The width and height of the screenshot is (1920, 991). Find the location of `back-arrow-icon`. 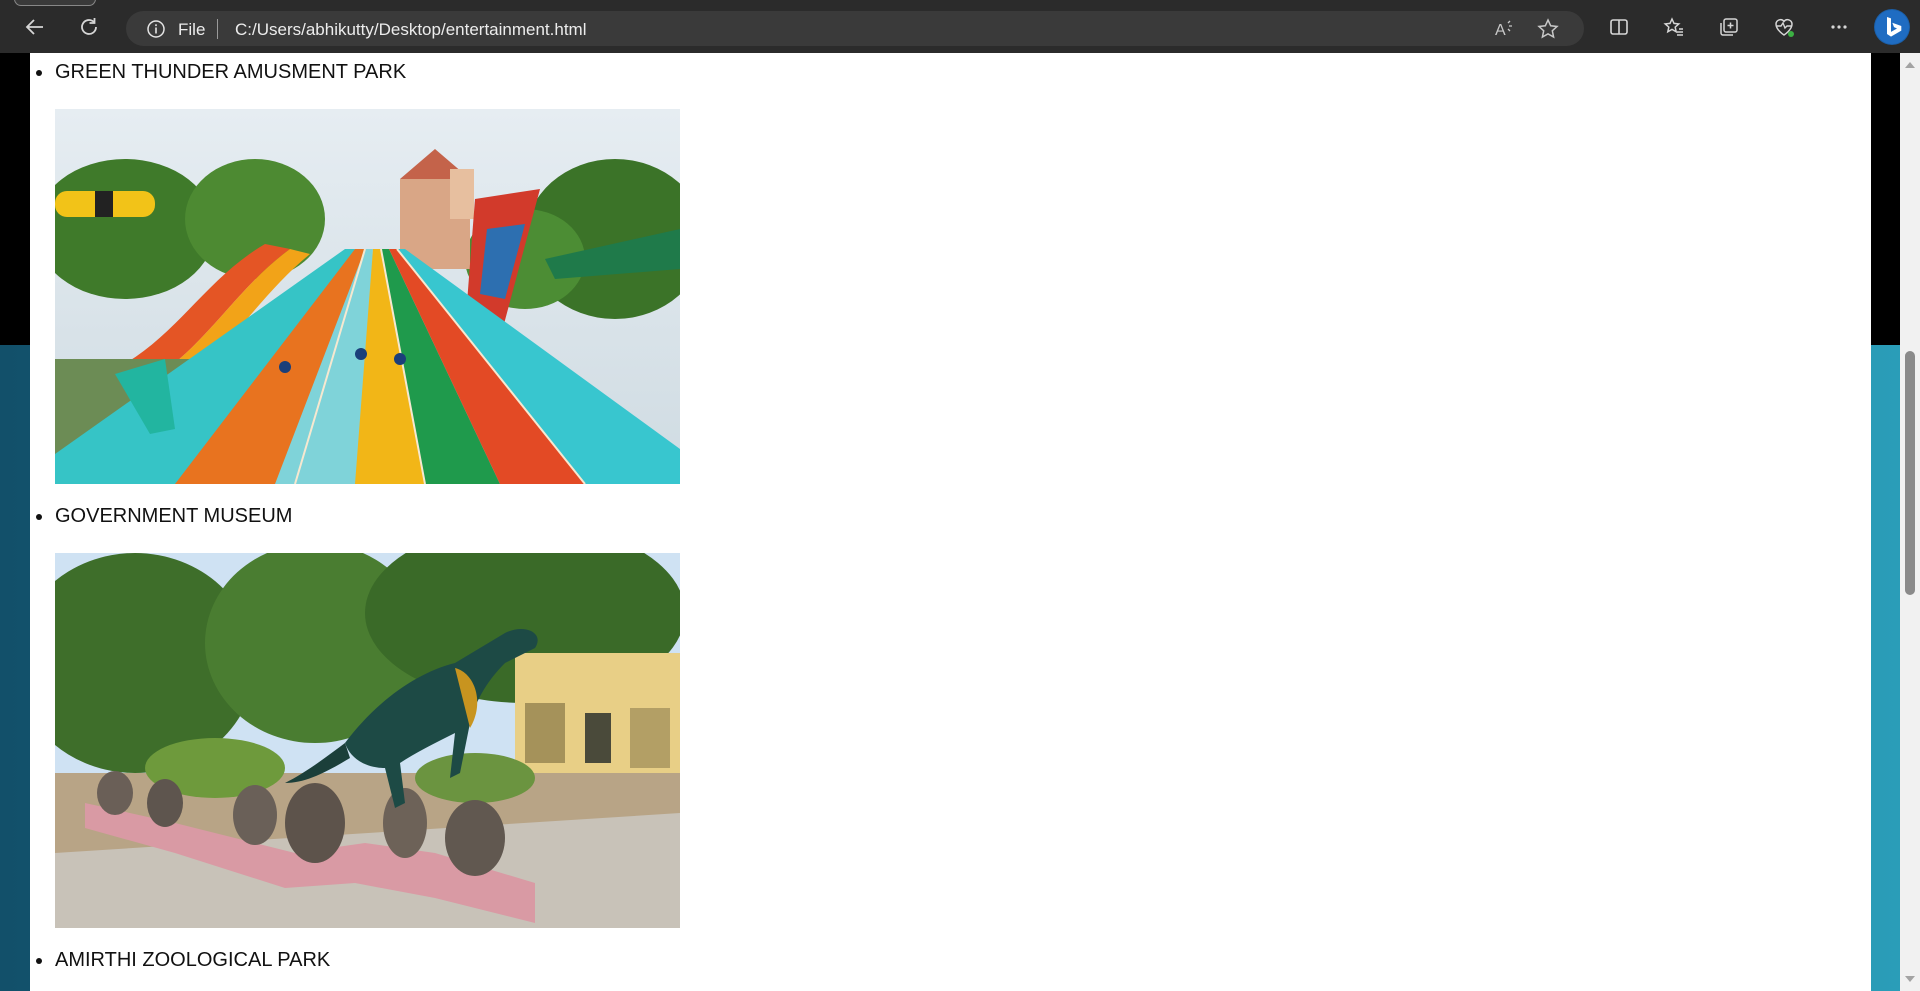

back-arrow-icon is located at coordinates (35, 27).